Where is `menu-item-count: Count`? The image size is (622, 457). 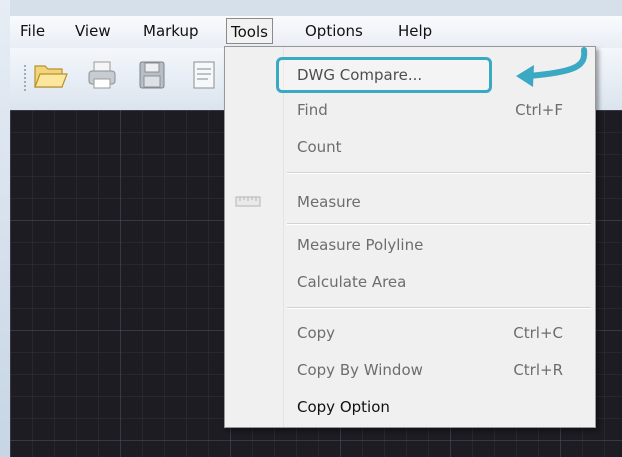
menu-item-count: Count is located at coordinates (410, 147).